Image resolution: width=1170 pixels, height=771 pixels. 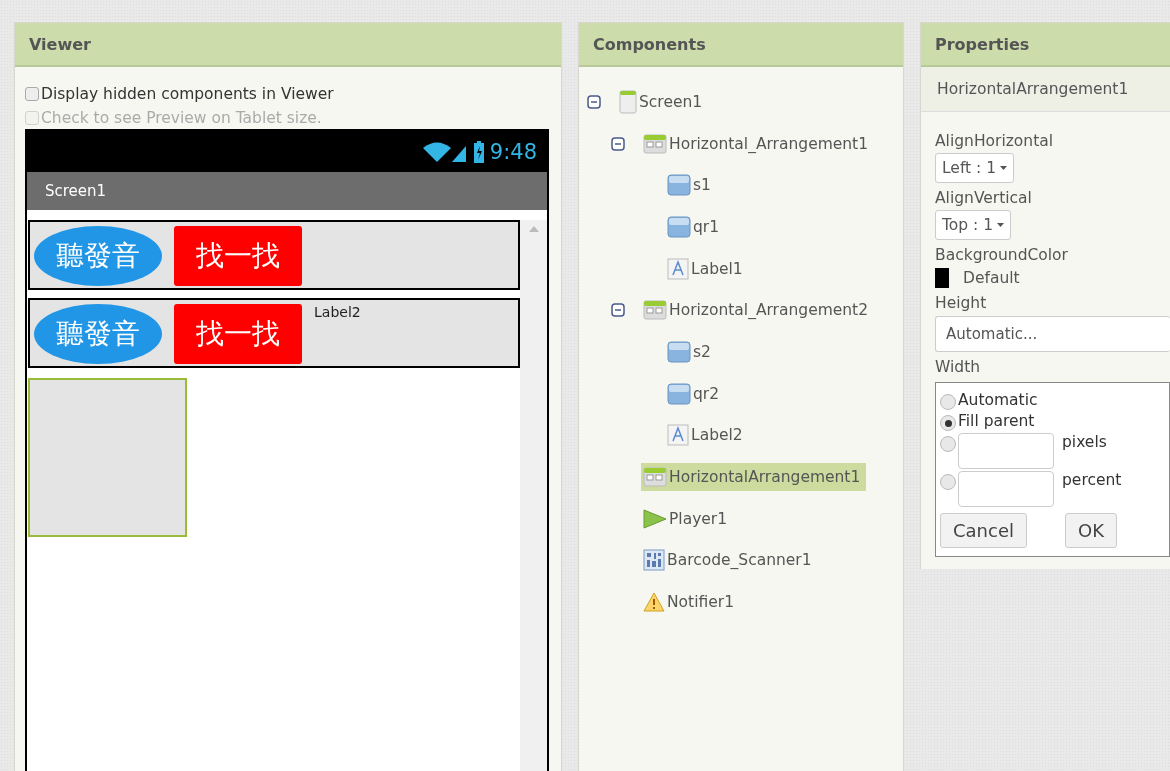 I want to click on arrangement: 聽發音 找一找 Label2, so click(x=274, y=333).